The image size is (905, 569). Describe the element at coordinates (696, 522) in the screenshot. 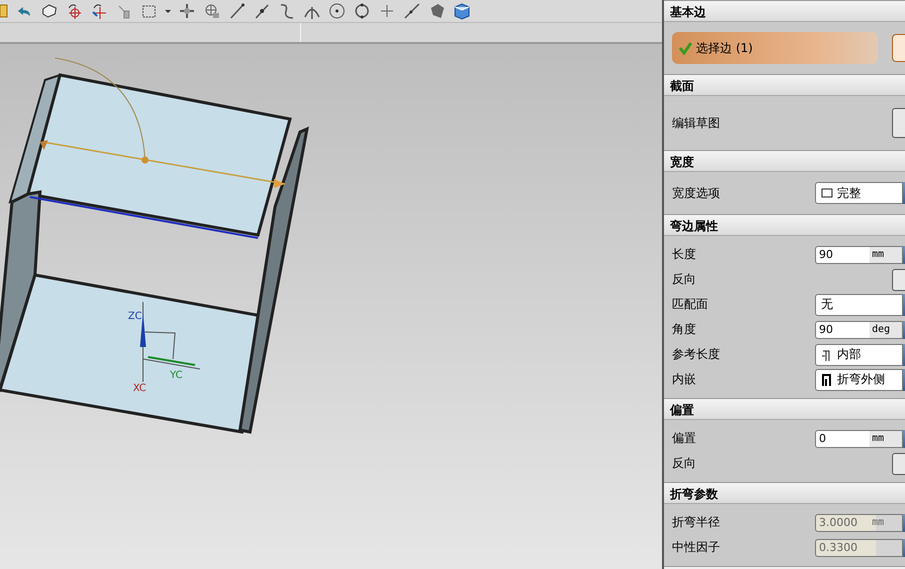

I see `field-label: 折弯半径` at that location.